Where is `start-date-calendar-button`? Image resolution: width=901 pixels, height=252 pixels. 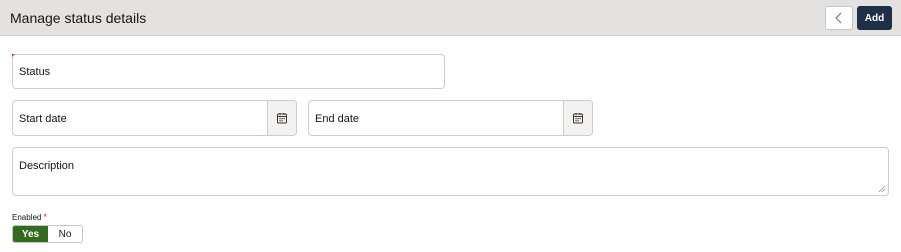
start-date-calendar-button is located at coordinates (281, 118).